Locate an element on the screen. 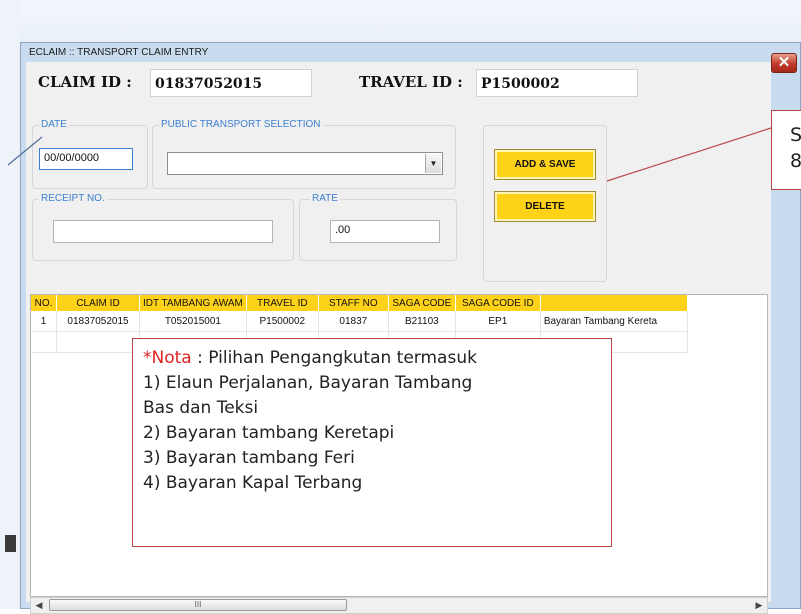  date-input: 00/00/0000 is located at coordinates (86, 159).